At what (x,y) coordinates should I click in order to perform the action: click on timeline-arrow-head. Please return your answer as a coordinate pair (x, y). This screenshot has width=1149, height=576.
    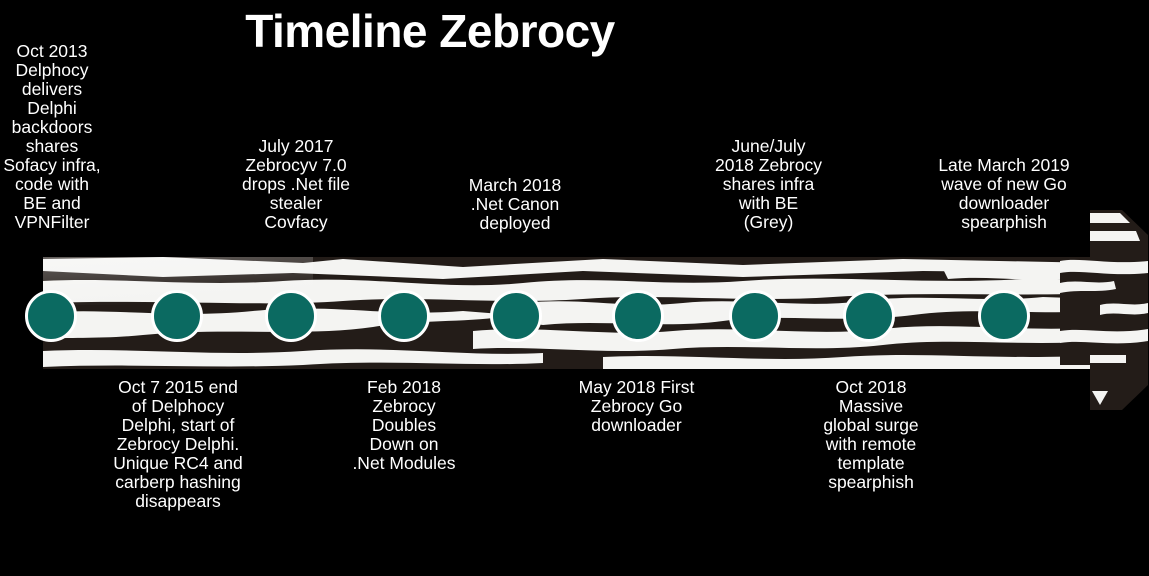
    Looking at the image, I should click on (1104, 310).